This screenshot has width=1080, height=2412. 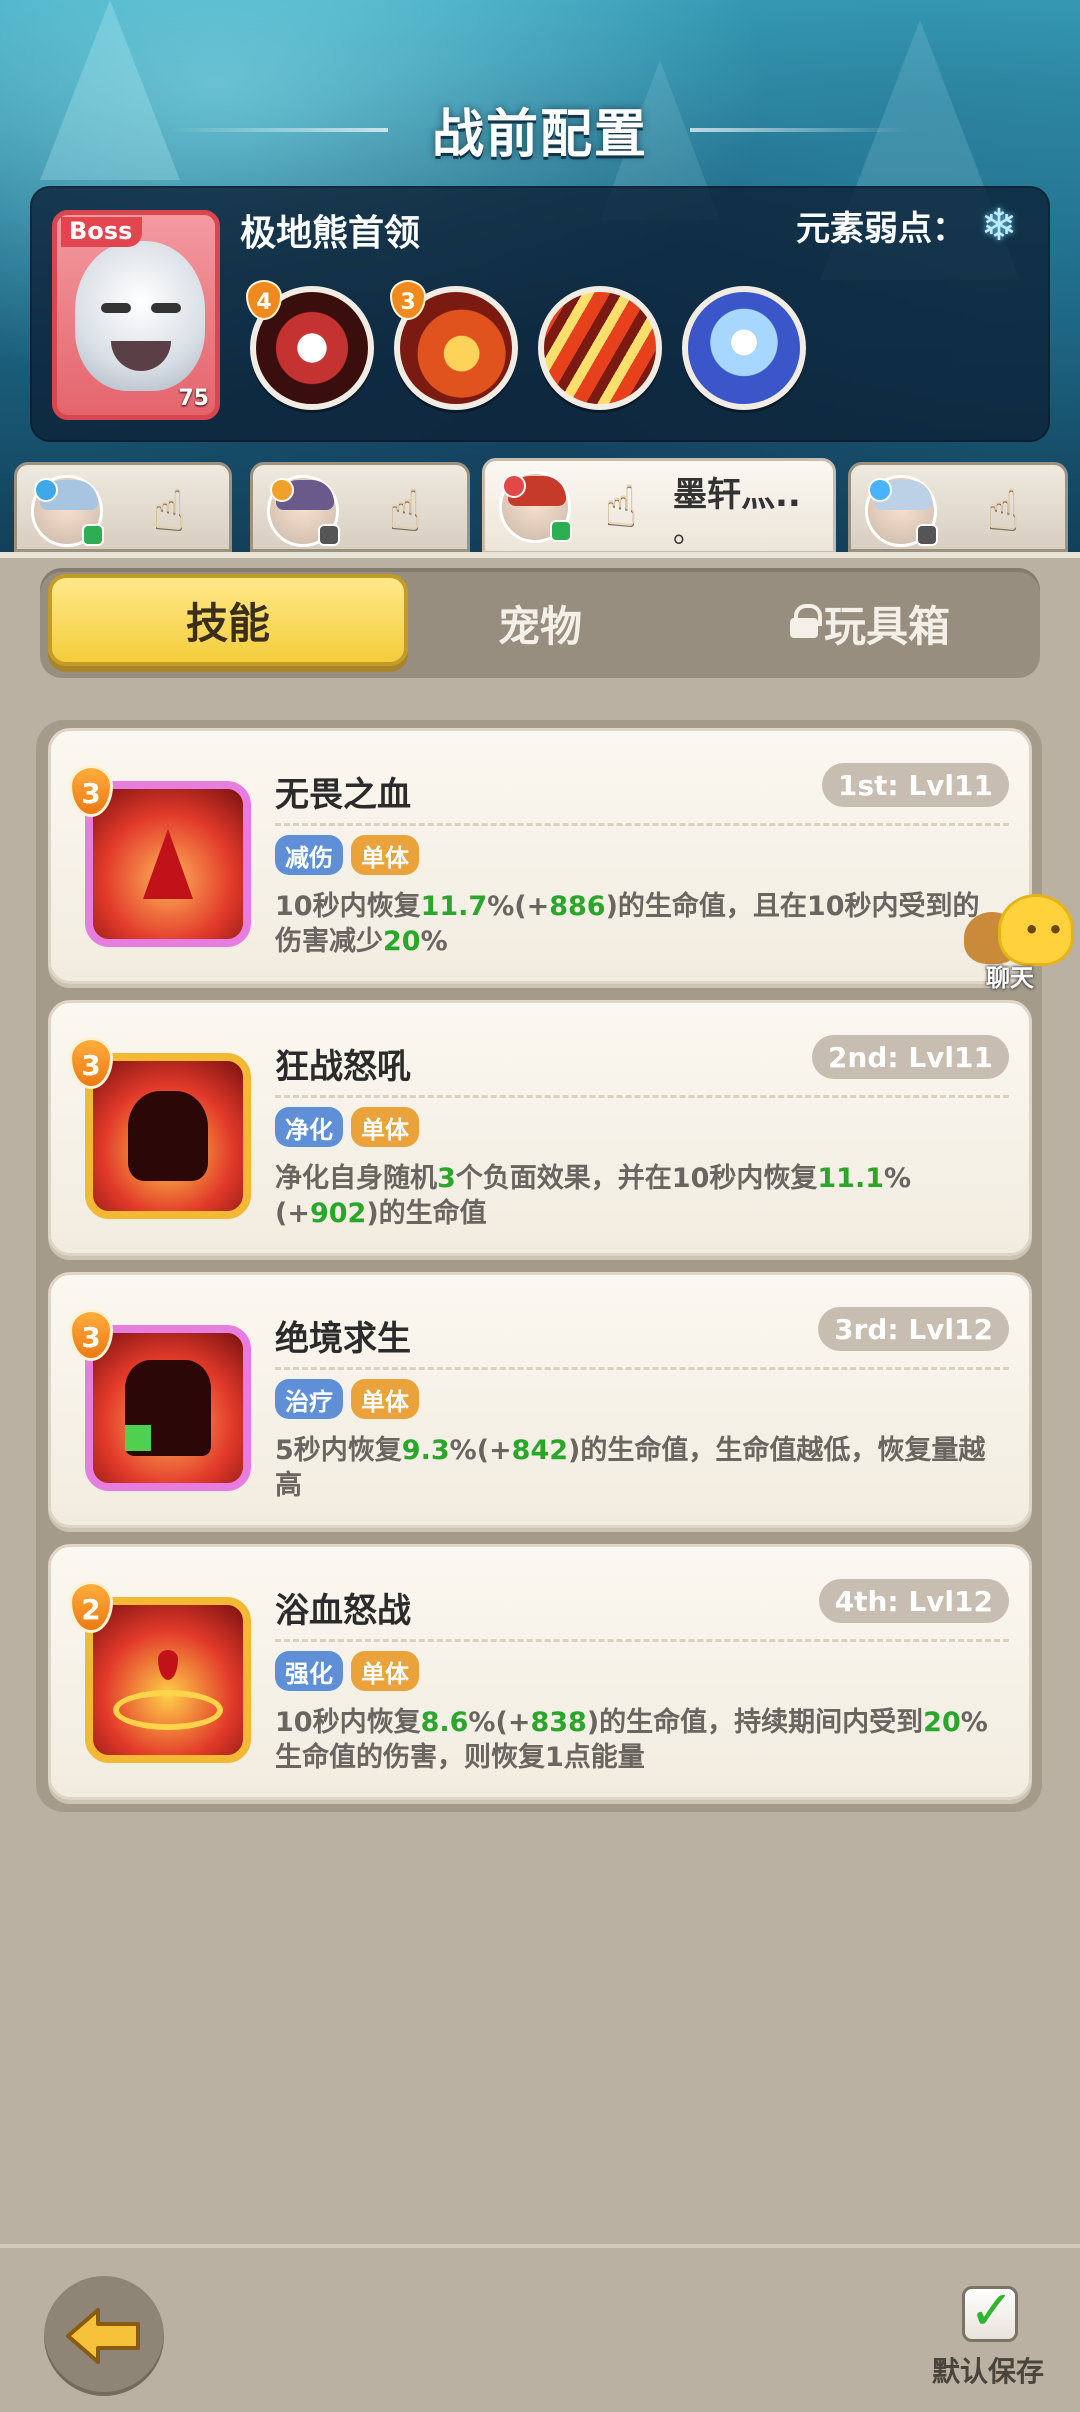 What do you see at coordinates (910, 1057) in the screenshot?
I see `skill-level-badge: 2nd: Lvl11` at bounding box center [910, 1057].